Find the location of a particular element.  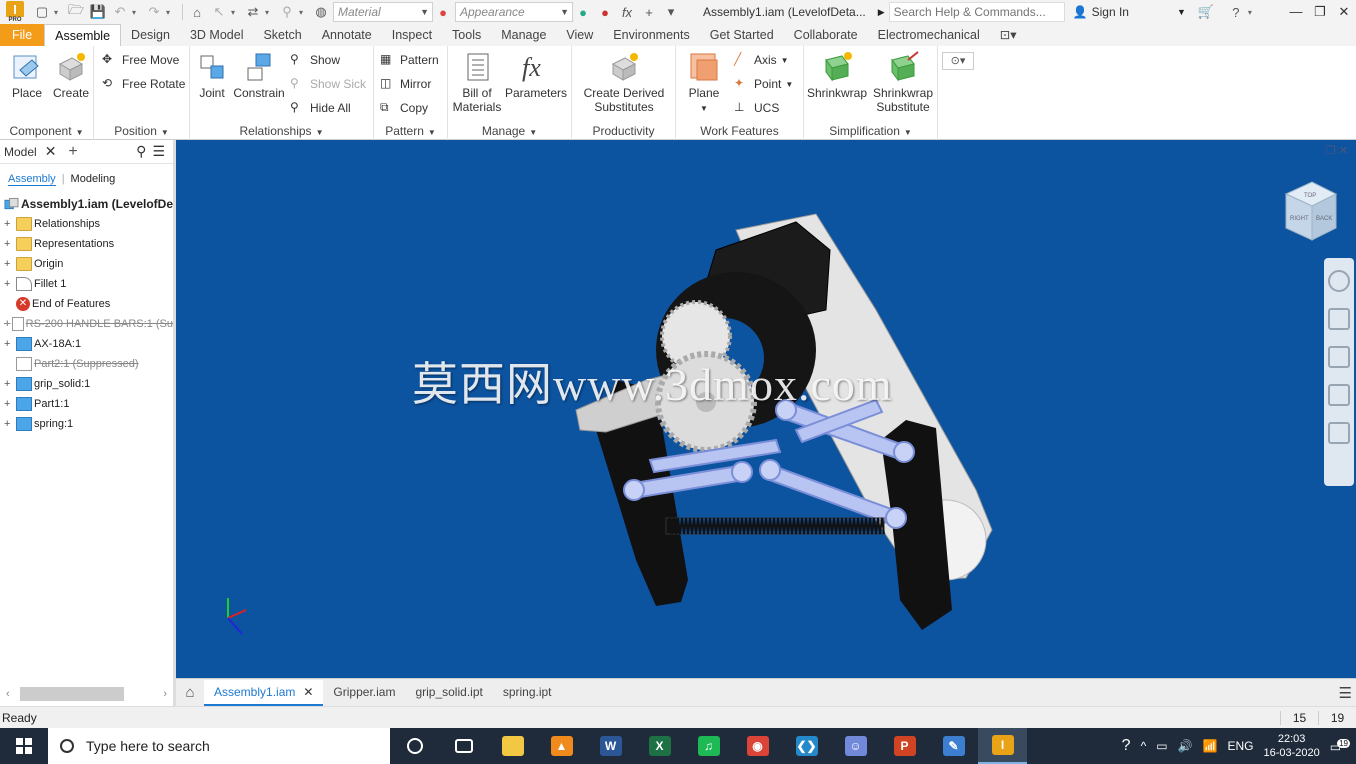

viewcube-top-label: TOP is located at coordinates (1310, 196).